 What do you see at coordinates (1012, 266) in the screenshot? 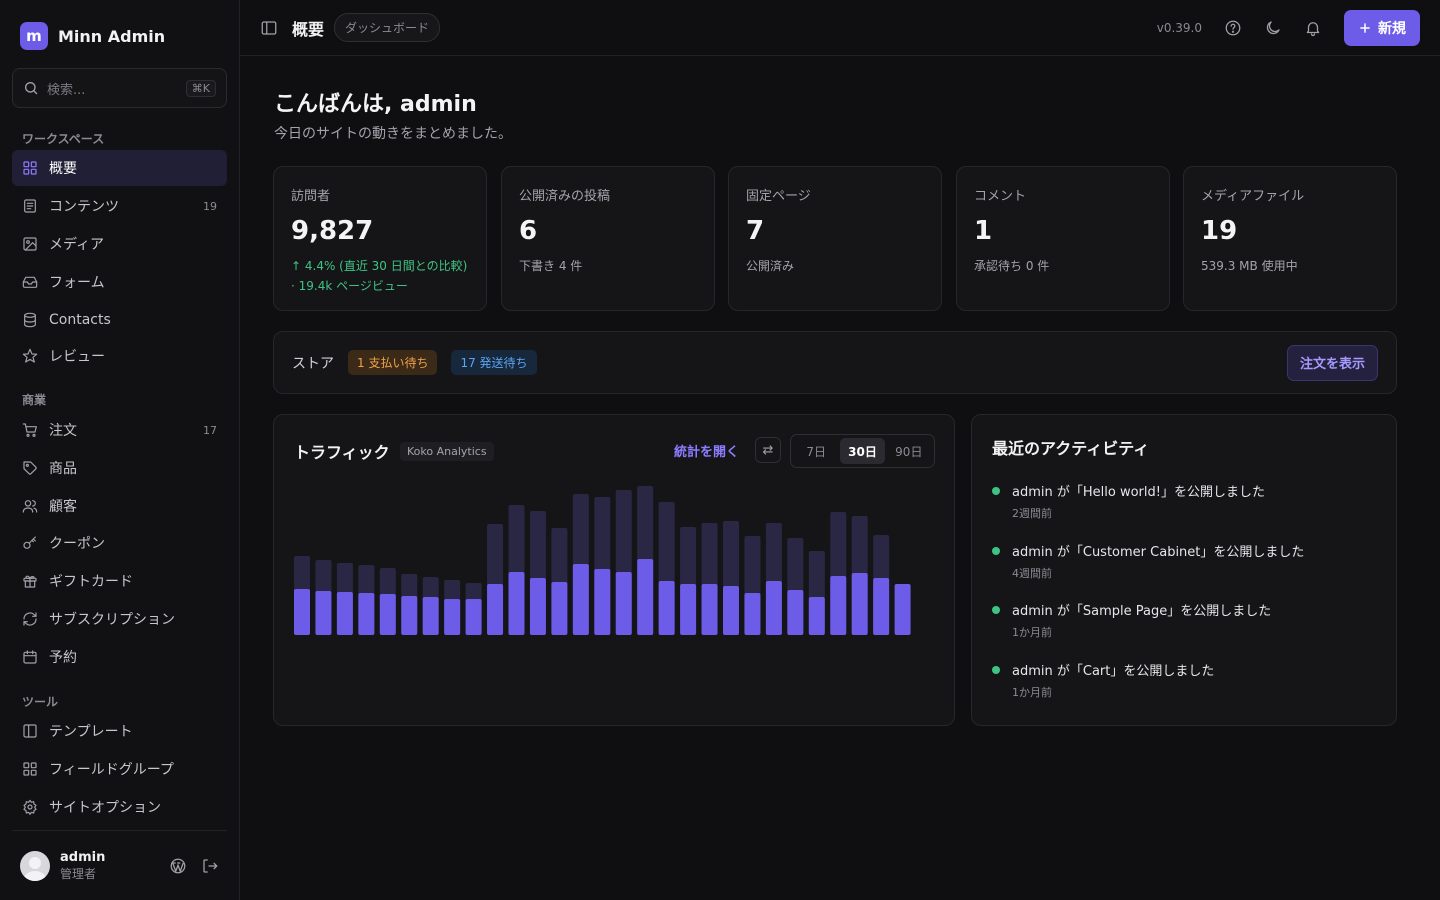
I see `stat-sub: 承認待ち 0 件` at bounding box center [1012, 266].